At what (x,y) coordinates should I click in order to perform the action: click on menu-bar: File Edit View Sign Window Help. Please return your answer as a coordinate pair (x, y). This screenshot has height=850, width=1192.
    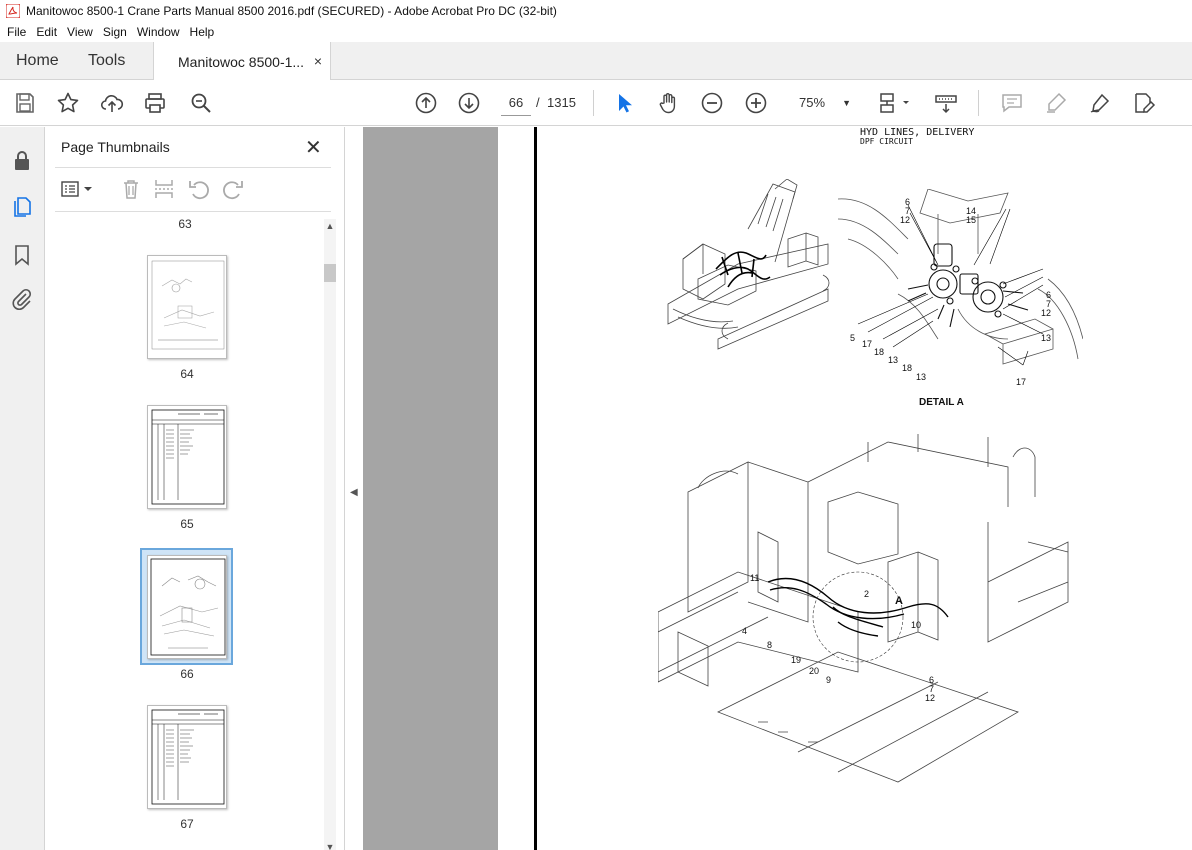
    Looking at the image, I should click on (596, 32).